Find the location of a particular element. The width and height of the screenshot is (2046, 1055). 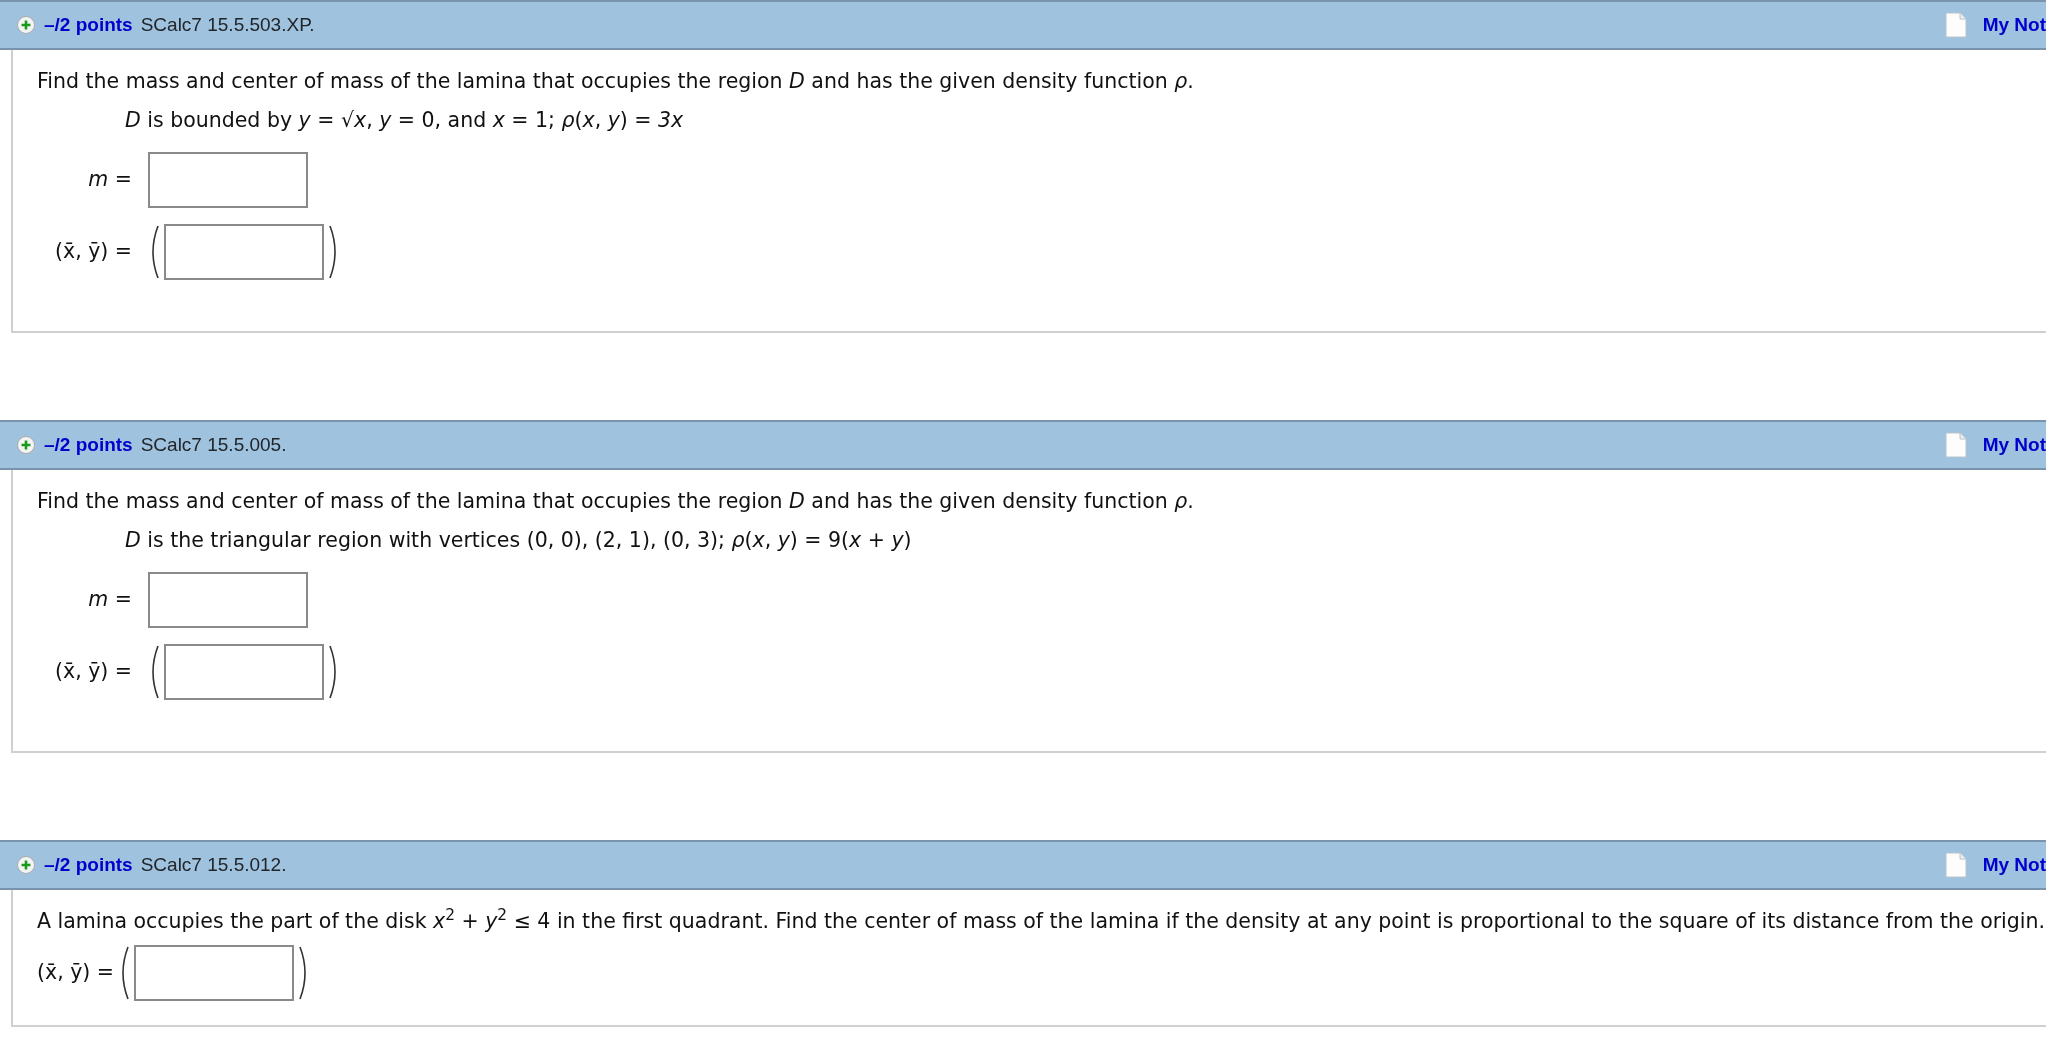

question-text: A lamina occupies the part of the disk x$^{2}$ + y$^{2}$ ≤ 4 in the first quadrant. Find the center of mass of the lamina if the density at any point is proportional to the square of its distance from the origin. is located at coordinates (1041, 920).